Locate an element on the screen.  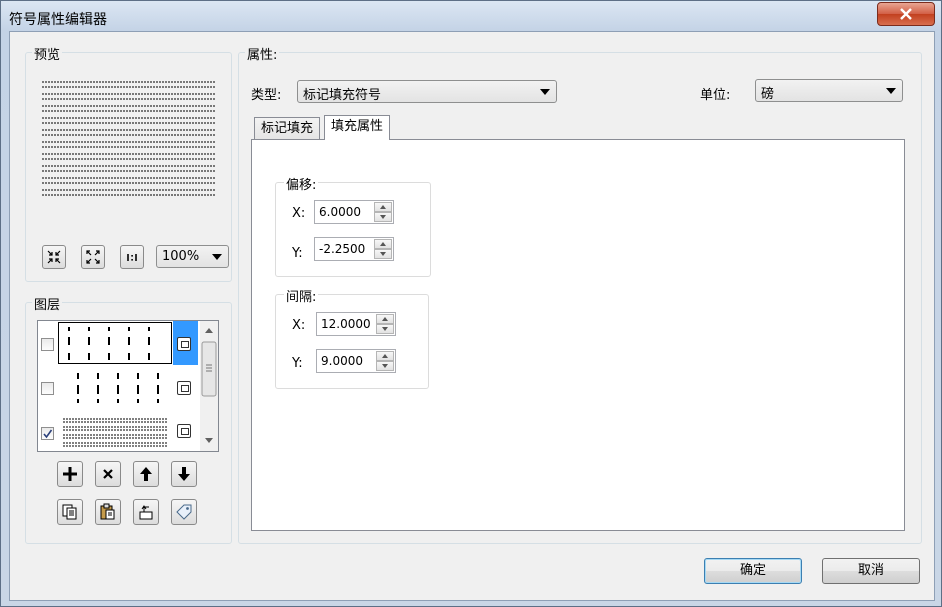
layers-scrollbar is located at coordinates (209, 386).